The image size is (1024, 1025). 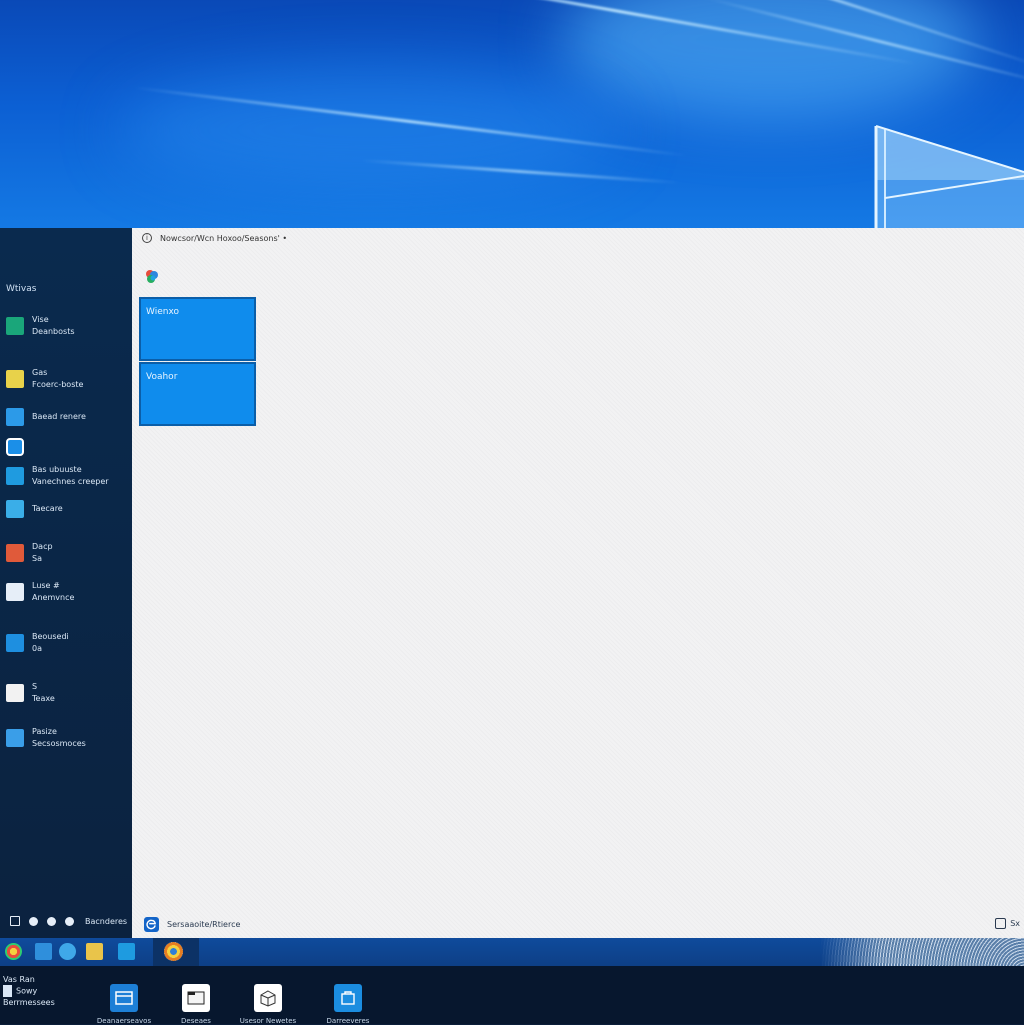 I want to click on info-icon: i, so click(x=147, y=238).